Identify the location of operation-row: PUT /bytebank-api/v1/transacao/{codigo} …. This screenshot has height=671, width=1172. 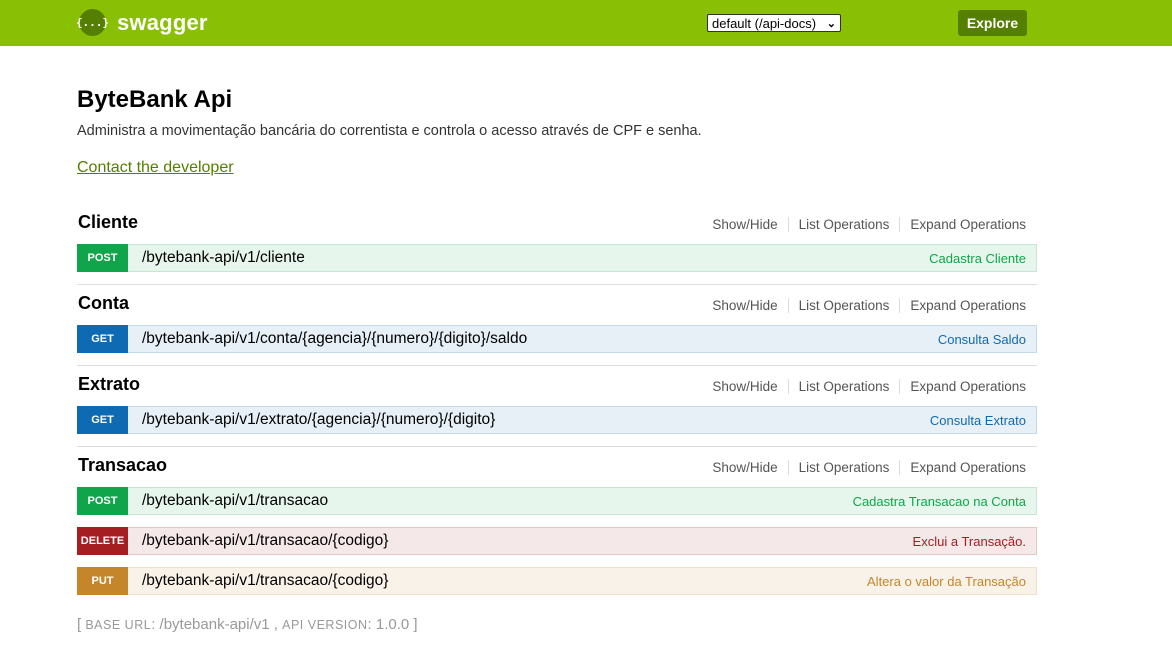
(557, 580).